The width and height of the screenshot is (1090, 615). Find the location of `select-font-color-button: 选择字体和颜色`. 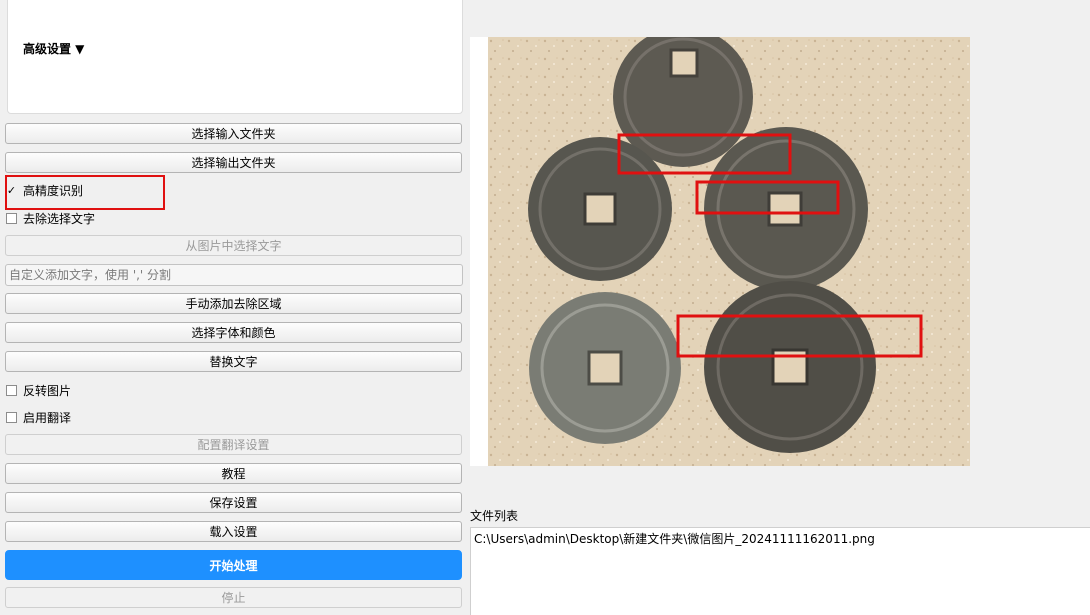

select-font-color-button: 选择字体和颜色 is located at coordinates (233, 332).